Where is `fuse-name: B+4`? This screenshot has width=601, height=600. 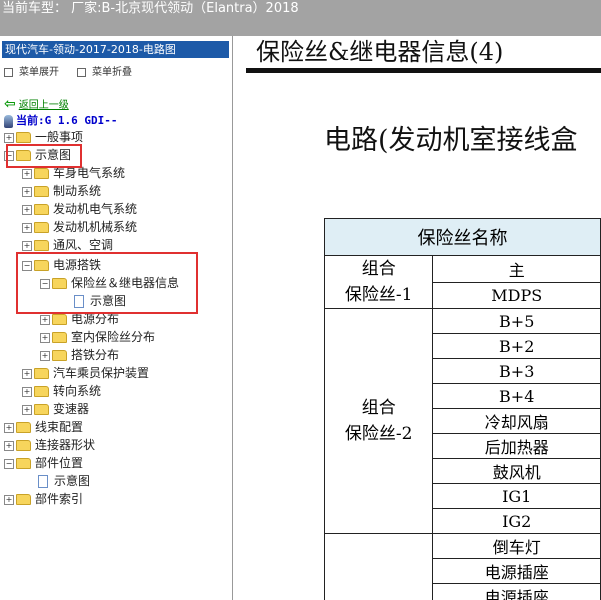
fuse-name: B+4 is located at coordinates (516, 396).